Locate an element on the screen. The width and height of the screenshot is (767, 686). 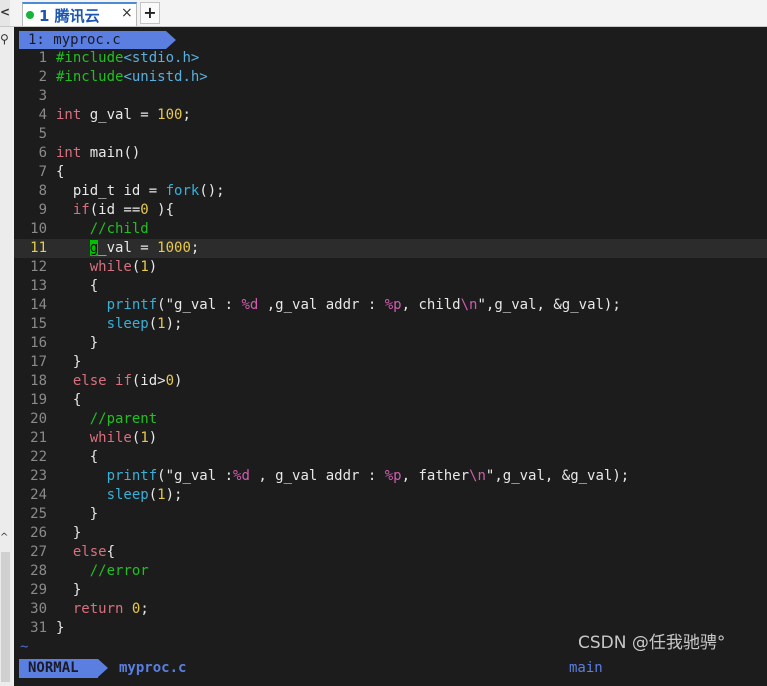
session-tab: 1 腾讯云 × is located at coordinates (79, 14).